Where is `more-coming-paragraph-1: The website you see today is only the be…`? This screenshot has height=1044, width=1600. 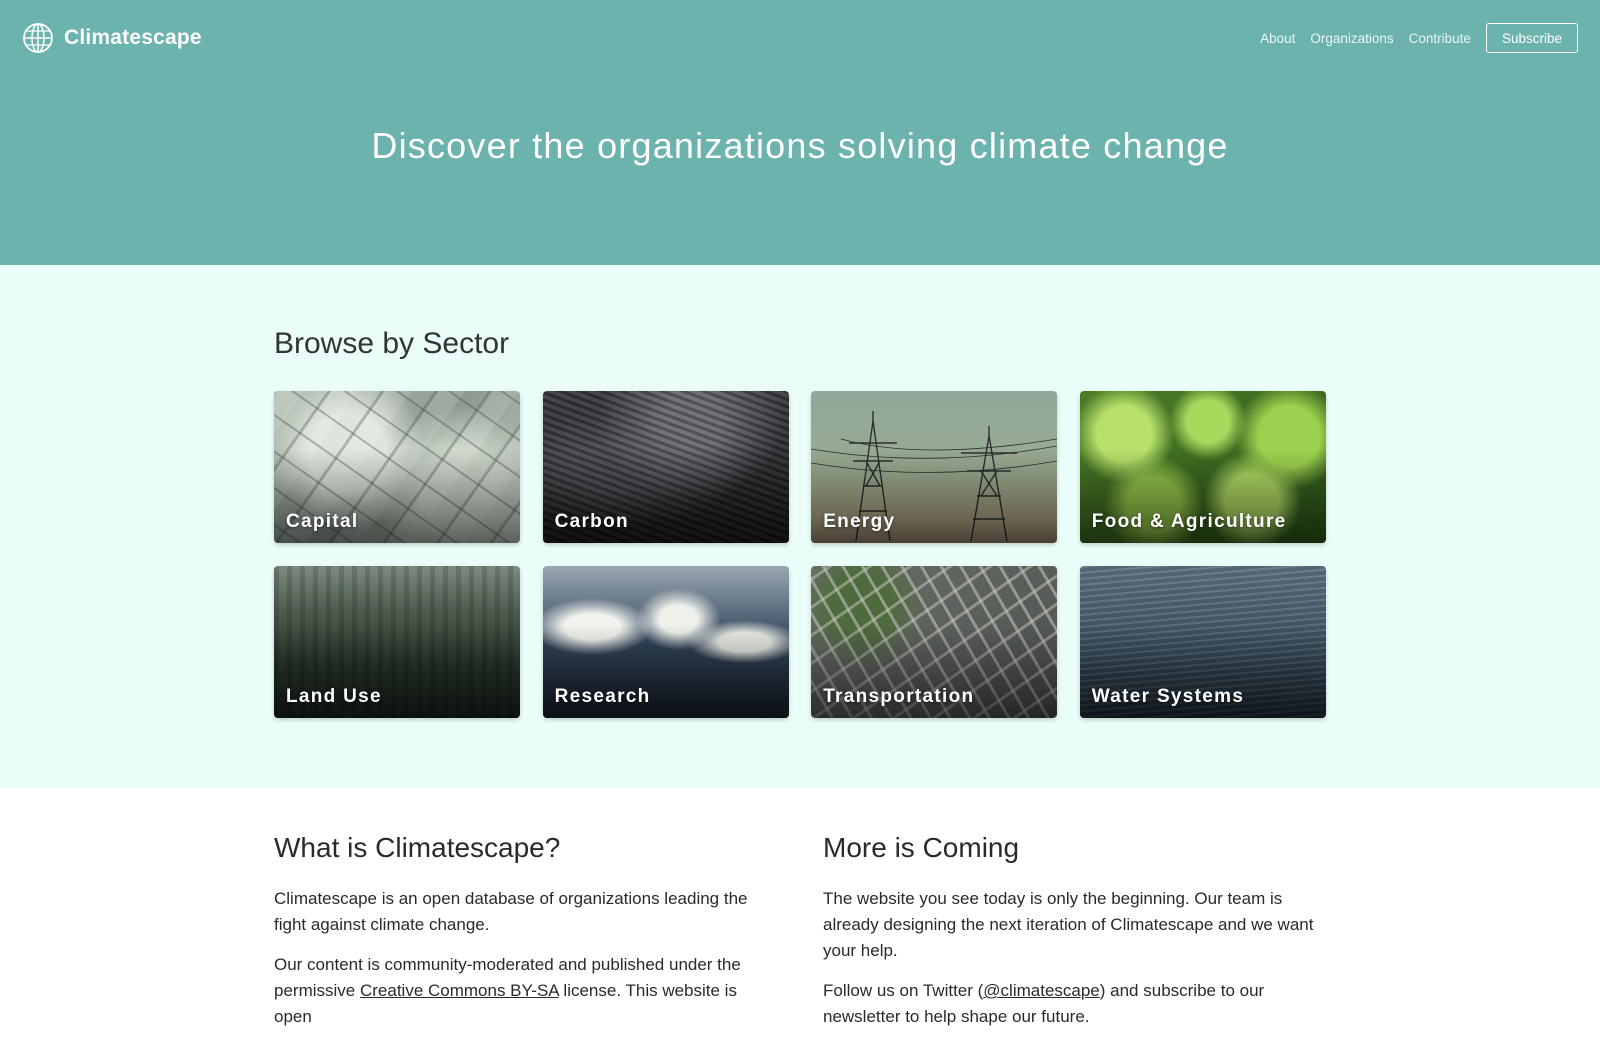 more-coming-paragraph-1: The website you see today is only the be… is located at coordinates (1068, 924).